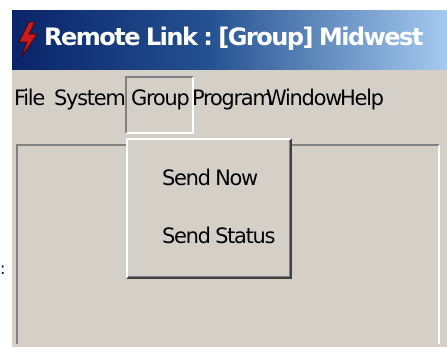 This screenshot has height=347, width=447. Describe the element at coordinates (362, 98) in the screenshot. I see `menu-help: Help` at that location.